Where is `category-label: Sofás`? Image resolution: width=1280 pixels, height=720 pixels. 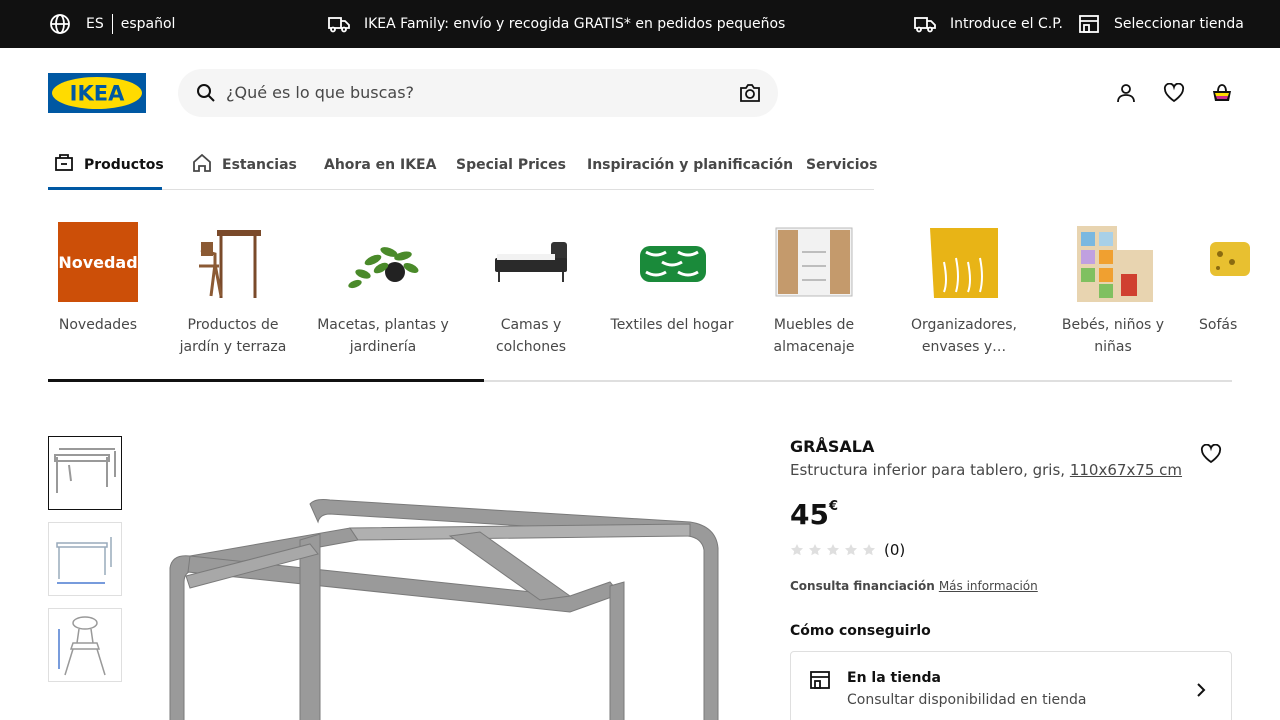
category-label: Sofás is located at coordinates (1218, 325).